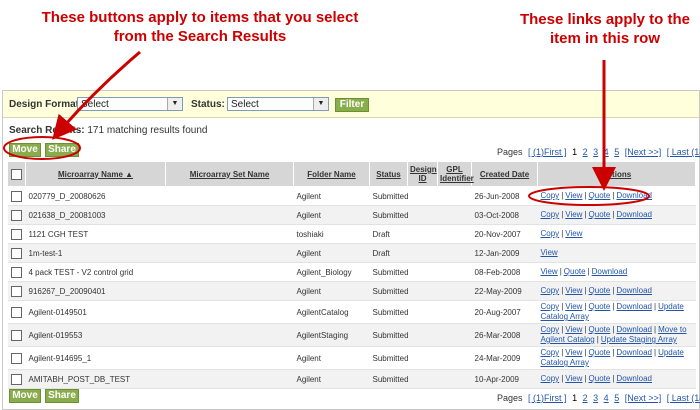  I want to click on move-button-bottom: Move, so click(25, 396).